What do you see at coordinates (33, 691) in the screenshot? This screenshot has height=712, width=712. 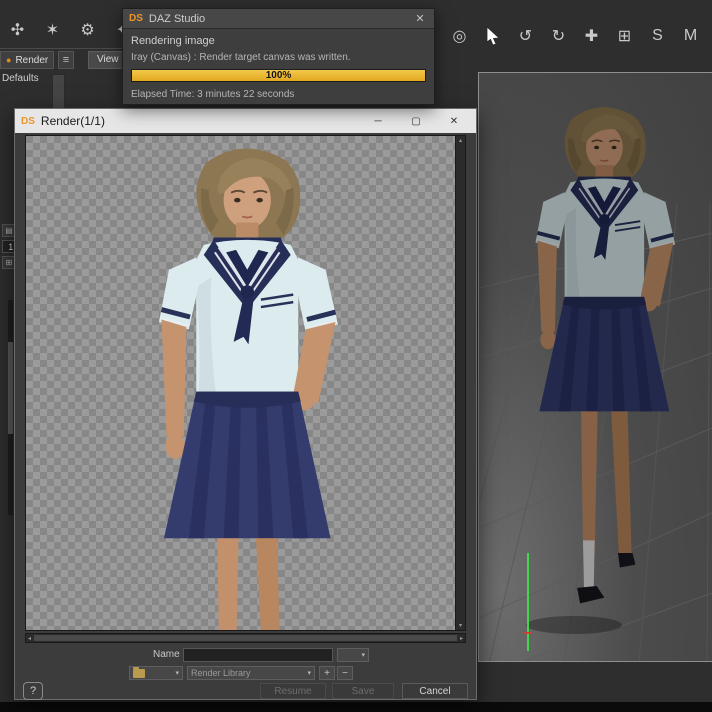 I see `help-button: ?` at bounding box center [33, 691].